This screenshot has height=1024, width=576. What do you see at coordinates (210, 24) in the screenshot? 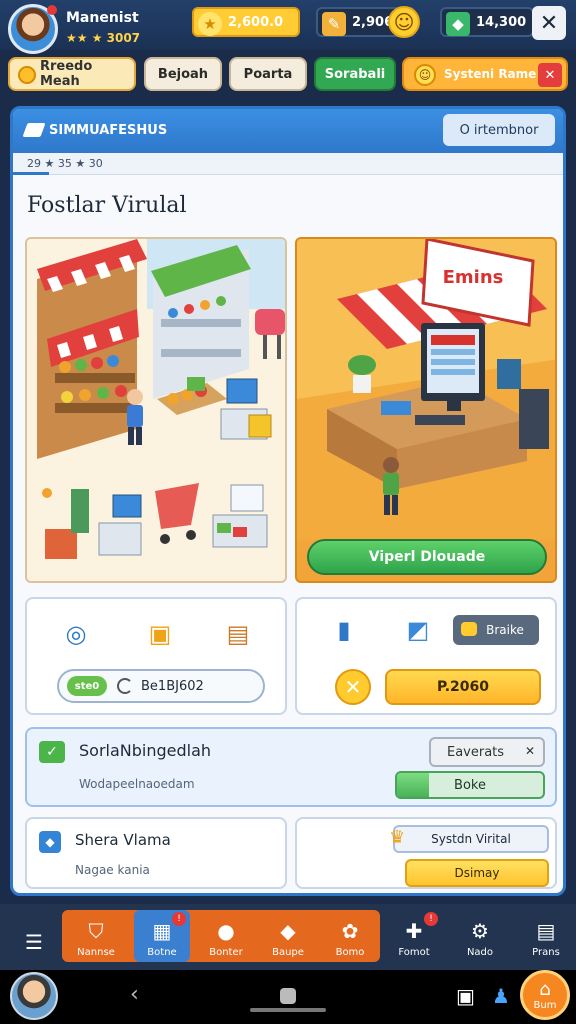
I see `star-icon: ★` at bounding box center [210, 24].